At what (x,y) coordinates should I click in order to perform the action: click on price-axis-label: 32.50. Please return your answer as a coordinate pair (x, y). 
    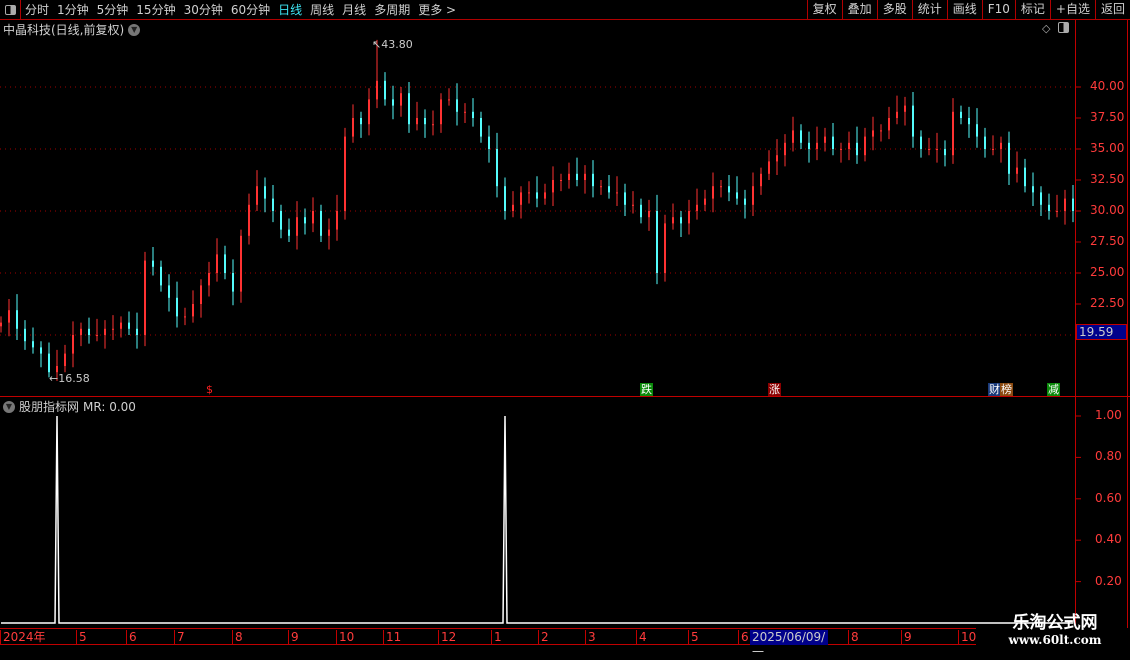
    Looking at the image, I should click on (1107, 179).